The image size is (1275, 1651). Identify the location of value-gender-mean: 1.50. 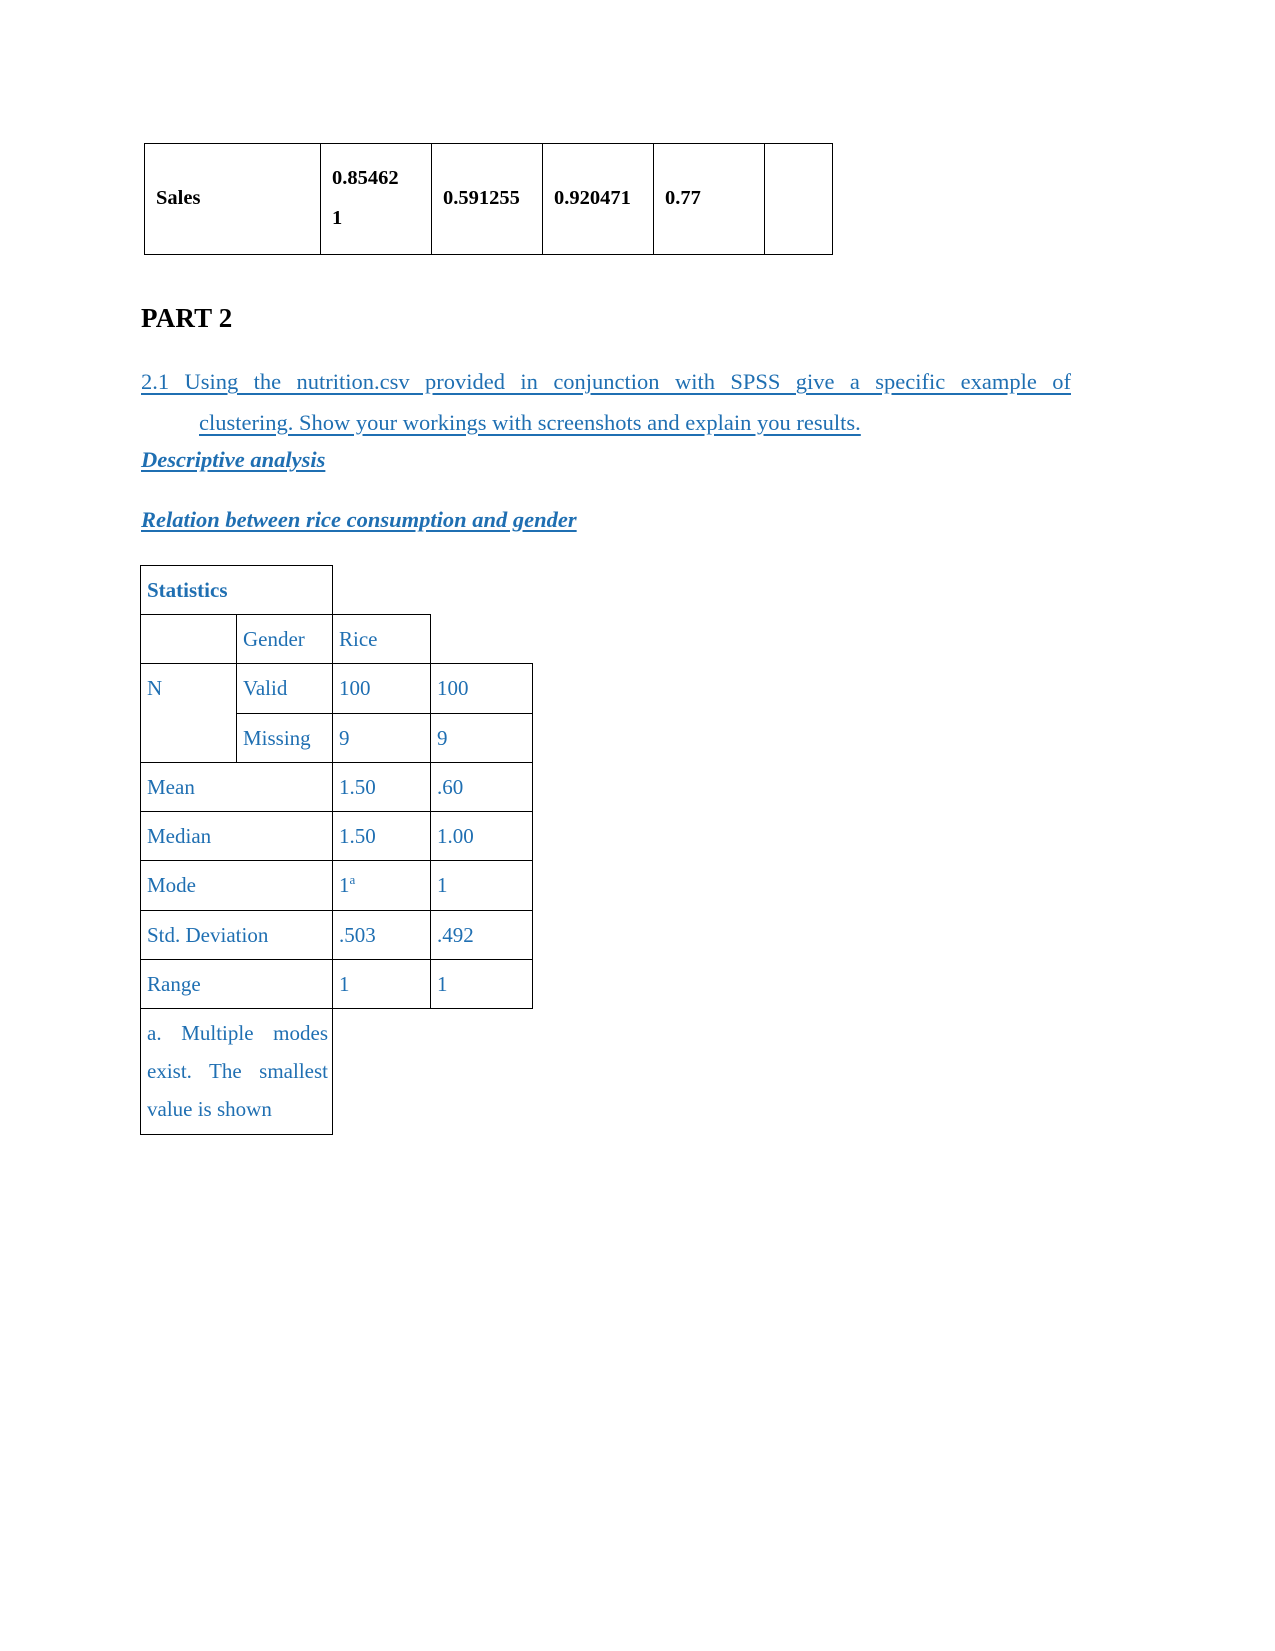
(381, 787).